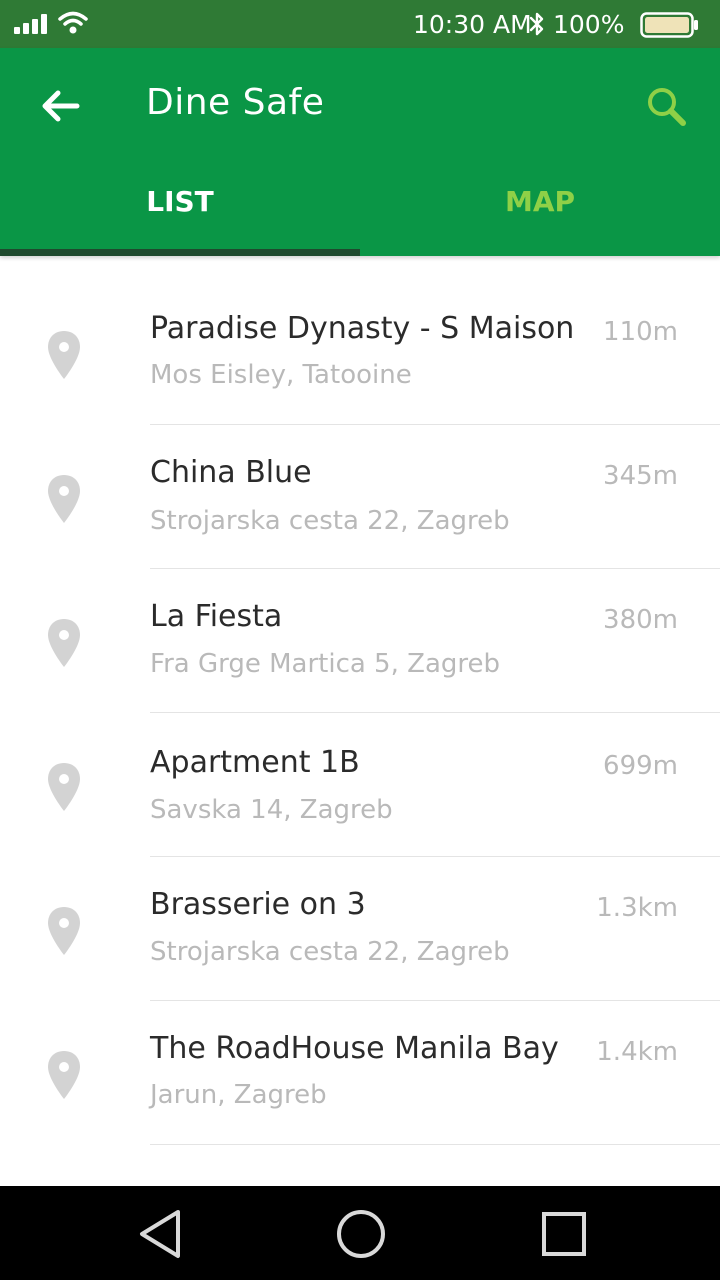 This screenshot has width=720, height=1280. What do you see at coordinates (540, 204) in the screenshot?
I see `tab-map: MAP` at bounding box center [540, 204].